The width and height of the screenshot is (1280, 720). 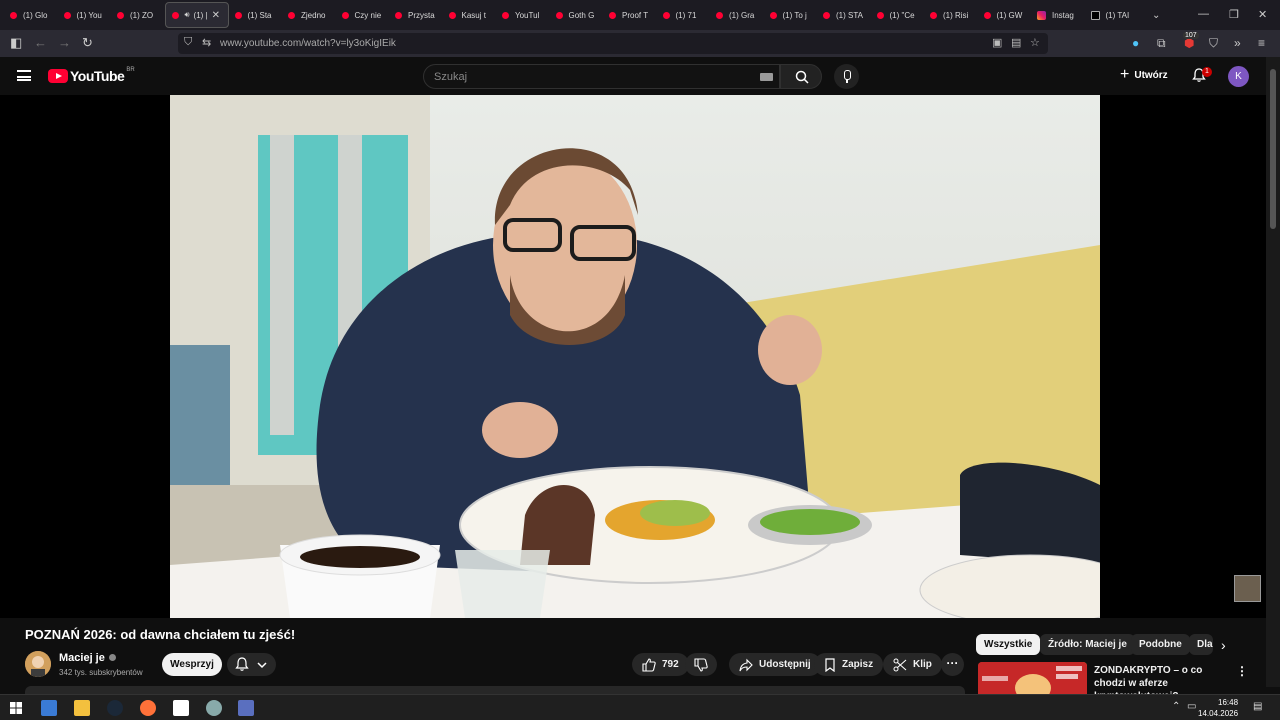 I want to click on privacy-extension-icon: ⛉, so click(x=1213, y=43).